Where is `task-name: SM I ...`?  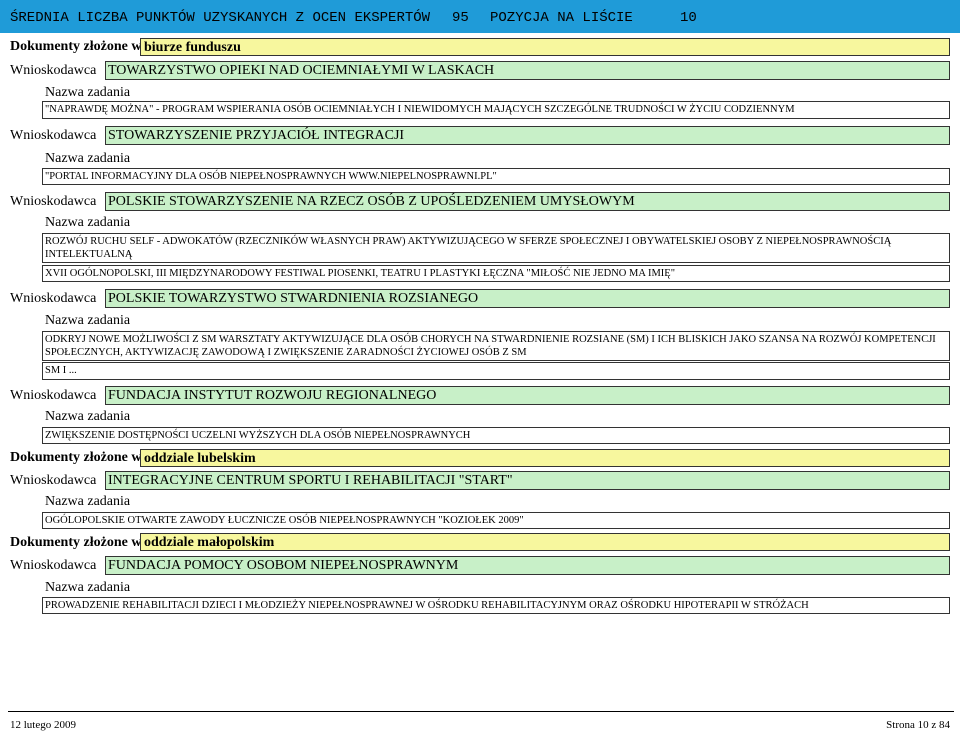 task-name: SM I ... is located at coordinates (61, 370).